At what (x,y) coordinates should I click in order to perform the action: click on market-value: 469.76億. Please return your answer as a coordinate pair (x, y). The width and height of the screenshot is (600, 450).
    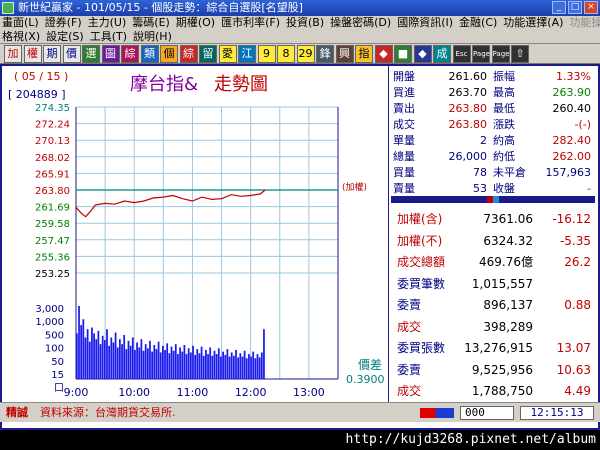
    Looking at the image, I should click on (506, 262).